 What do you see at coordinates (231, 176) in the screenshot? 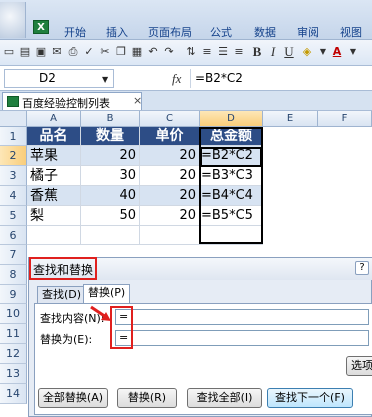
I see `cell-d3: =B3*C3` at bounding box center [231, 176].